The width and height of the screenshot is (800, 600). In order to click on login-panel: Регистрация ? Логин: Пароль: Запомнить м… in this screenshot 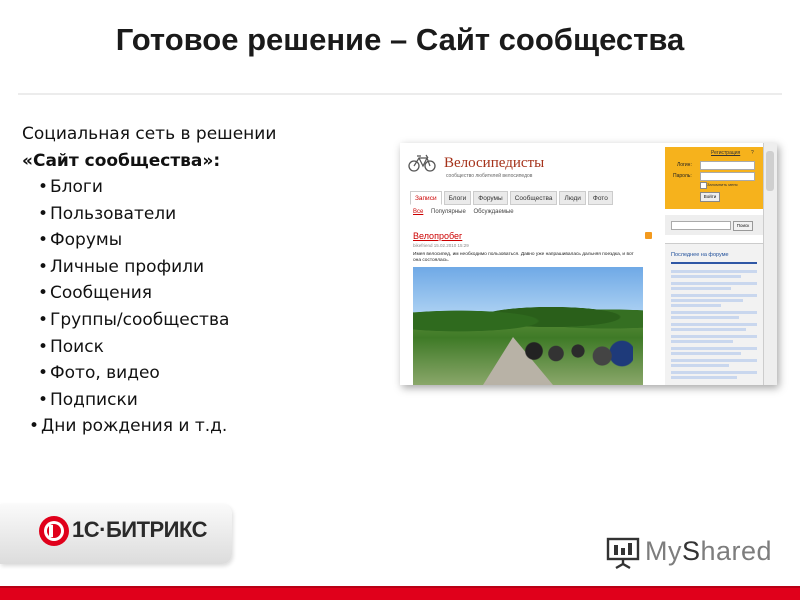, I will do `click(714, 178)`.